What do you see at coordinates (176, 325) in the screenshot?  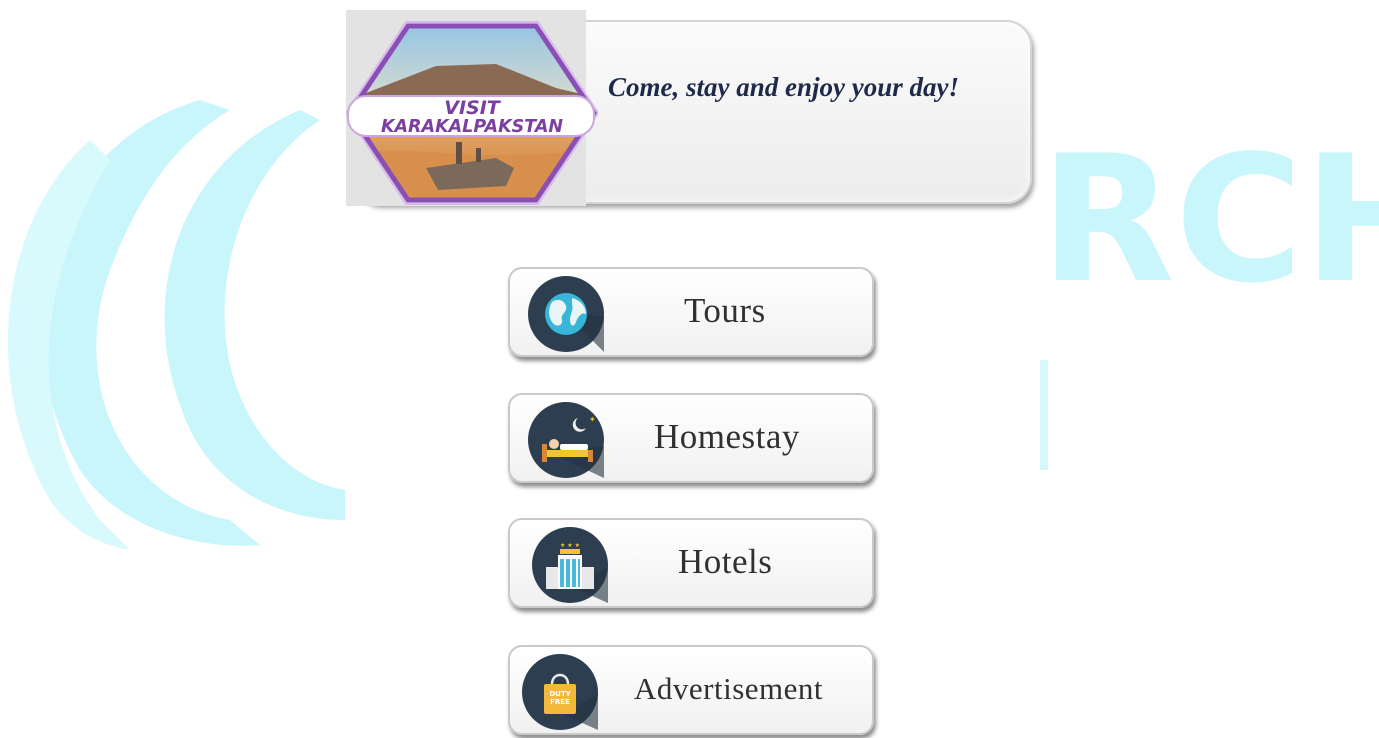 I see `watermark-arcs` at bounding box center [176, 325].